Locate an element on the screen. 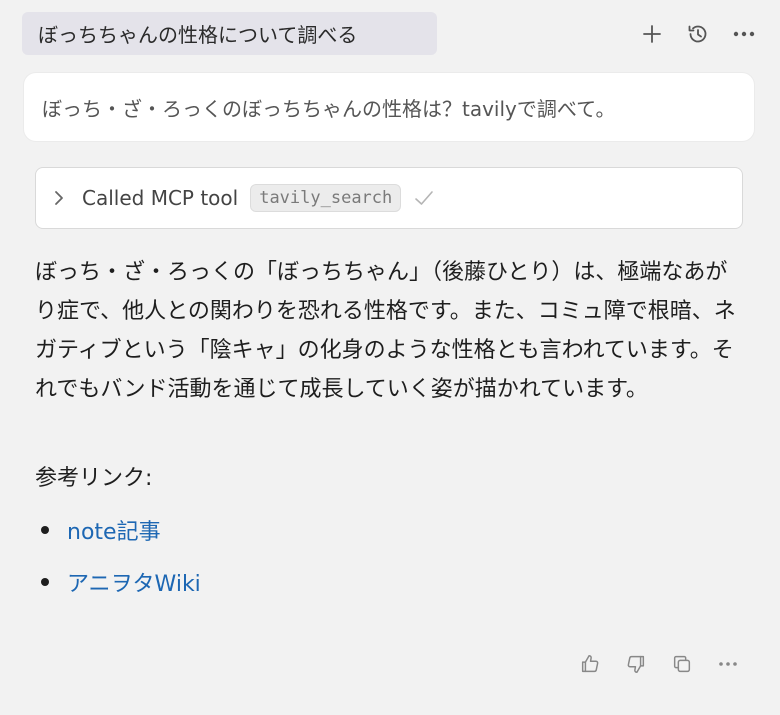 Image resolution: width=780 pixels, height=715 pixels. list-item: アニヲタWiki is located at coordinates (118, 582).